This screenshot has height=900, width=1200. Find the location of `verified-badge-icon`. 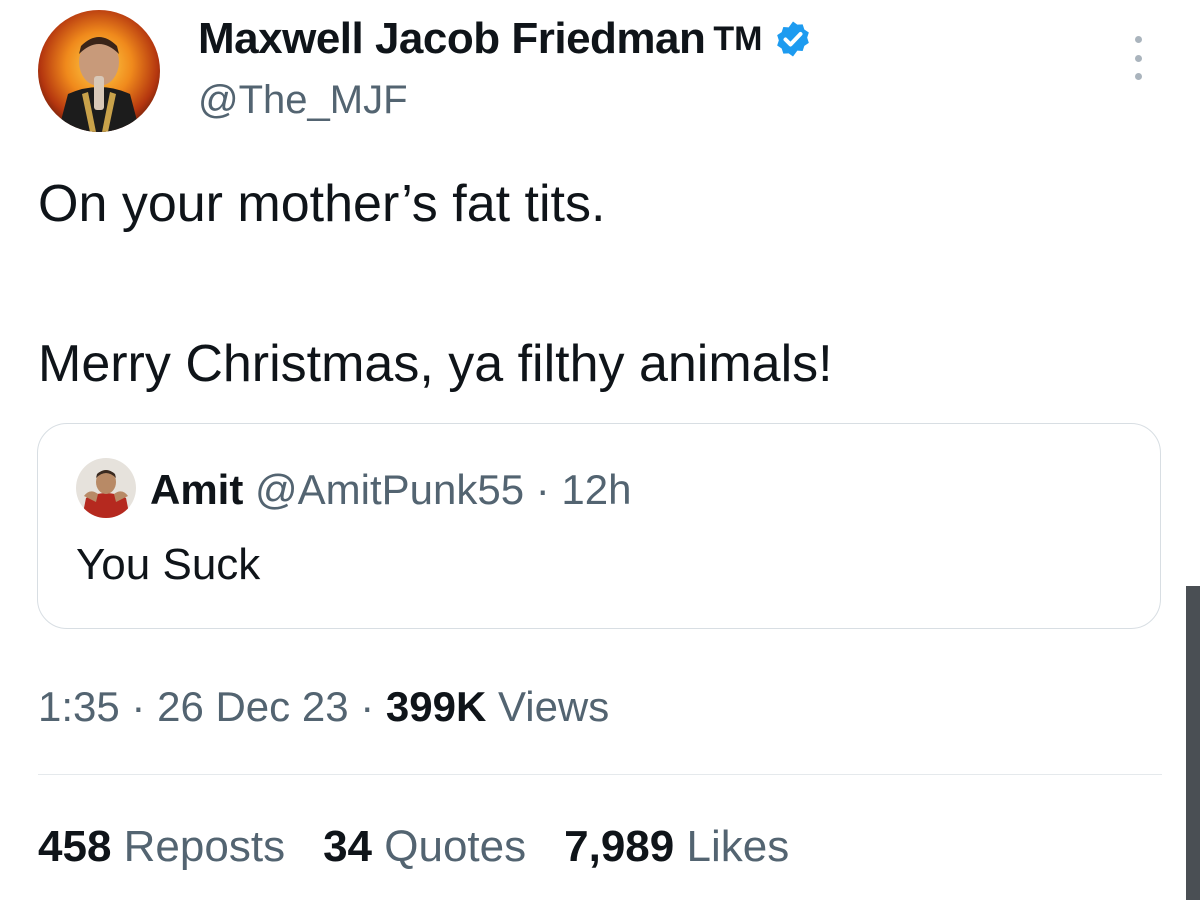

verified-badge-icon is located at coordinates (792, 39).